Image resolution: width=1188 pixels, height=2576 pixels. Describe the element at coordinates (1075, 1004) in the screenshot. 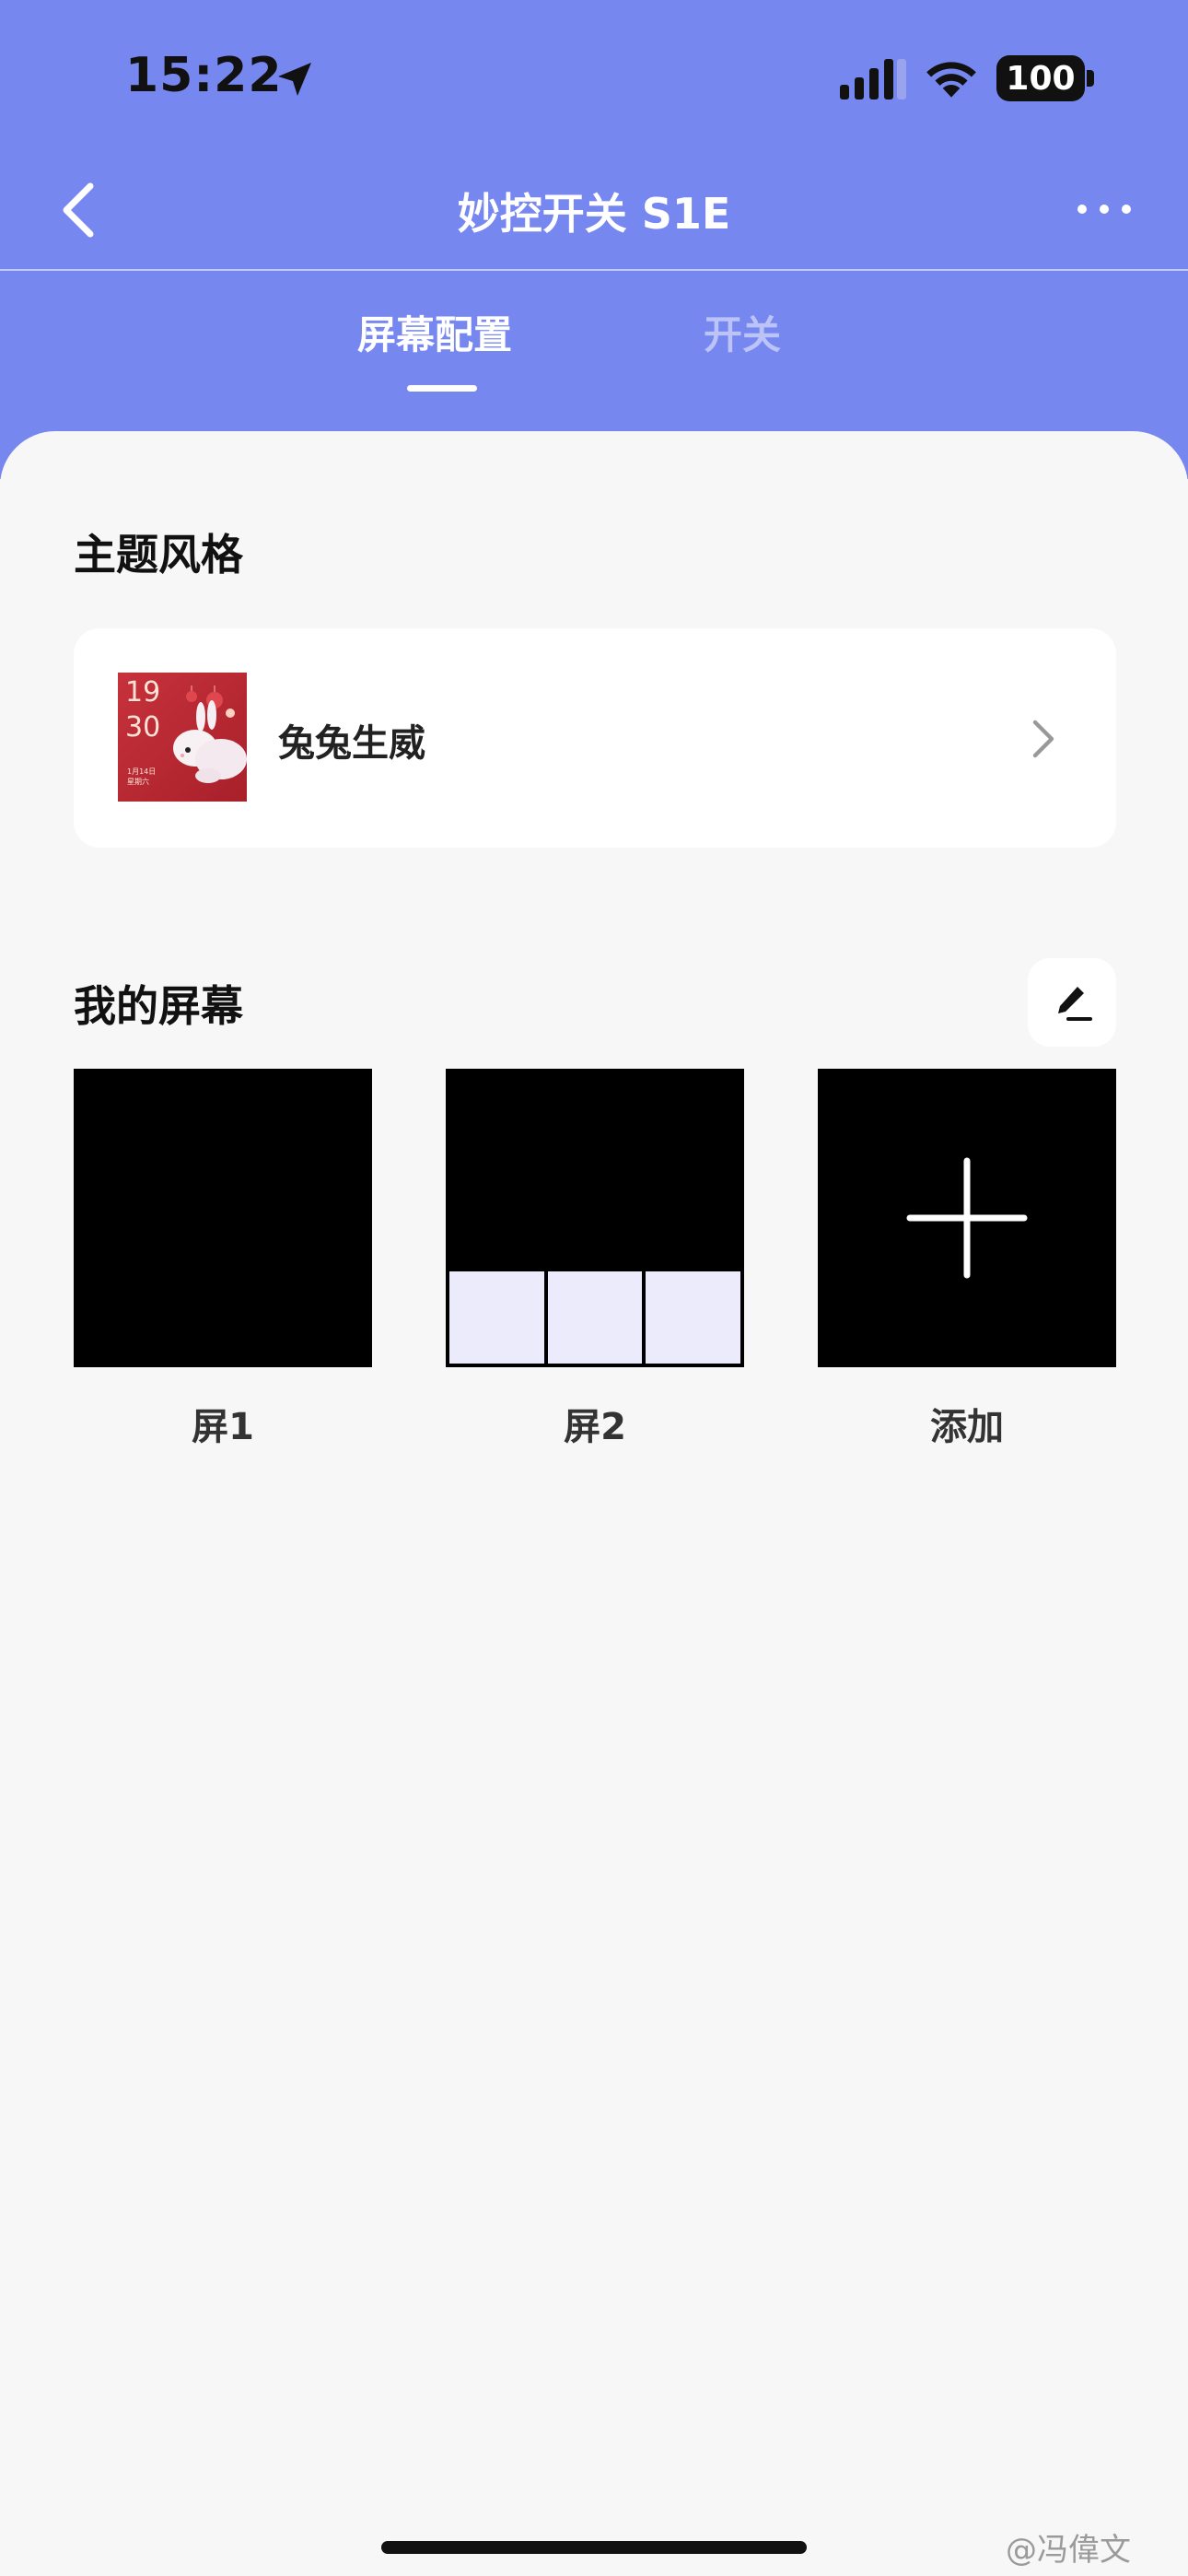

I see `pencil-icon` at that location.